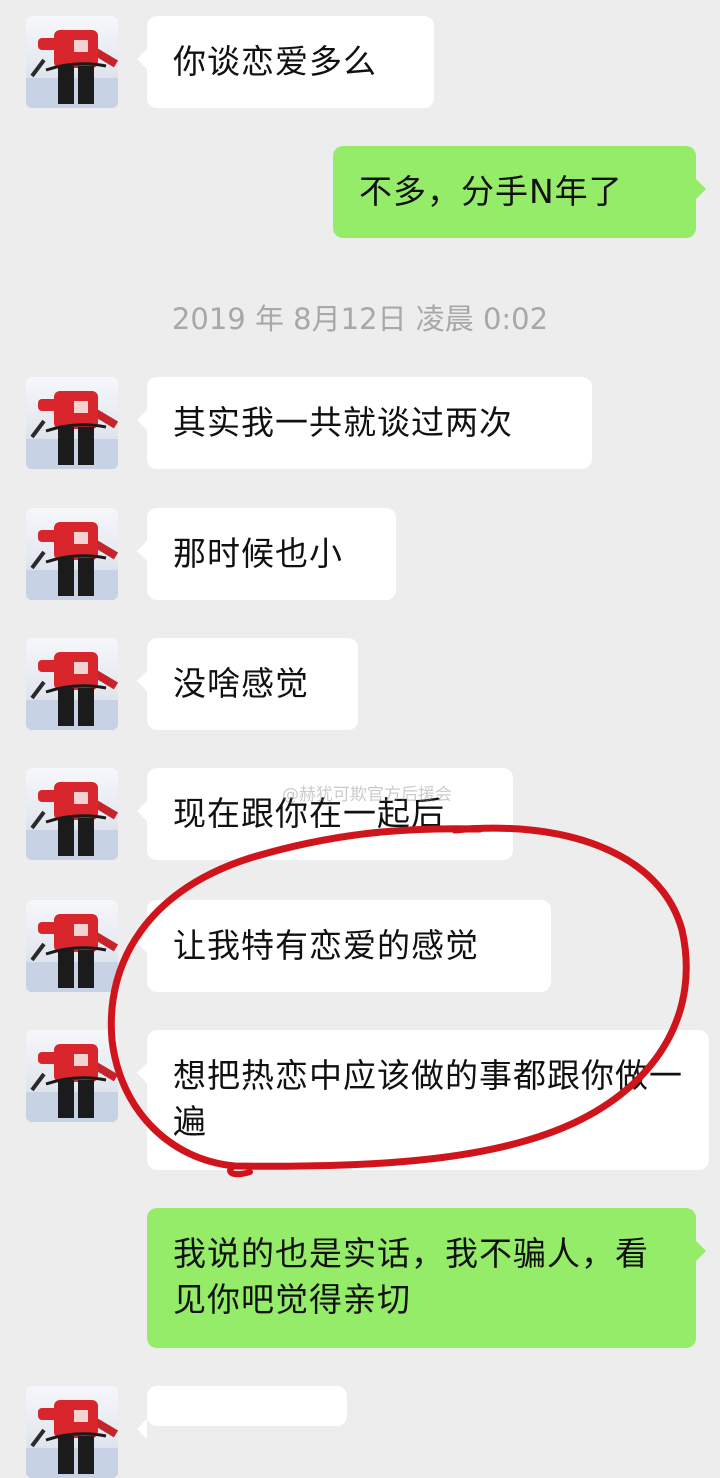  What do you see at coordinates (247, 684) in the screenshot?
I see `message-bubble-incoming: 没啥感觉` at bounding box center [247, 684].